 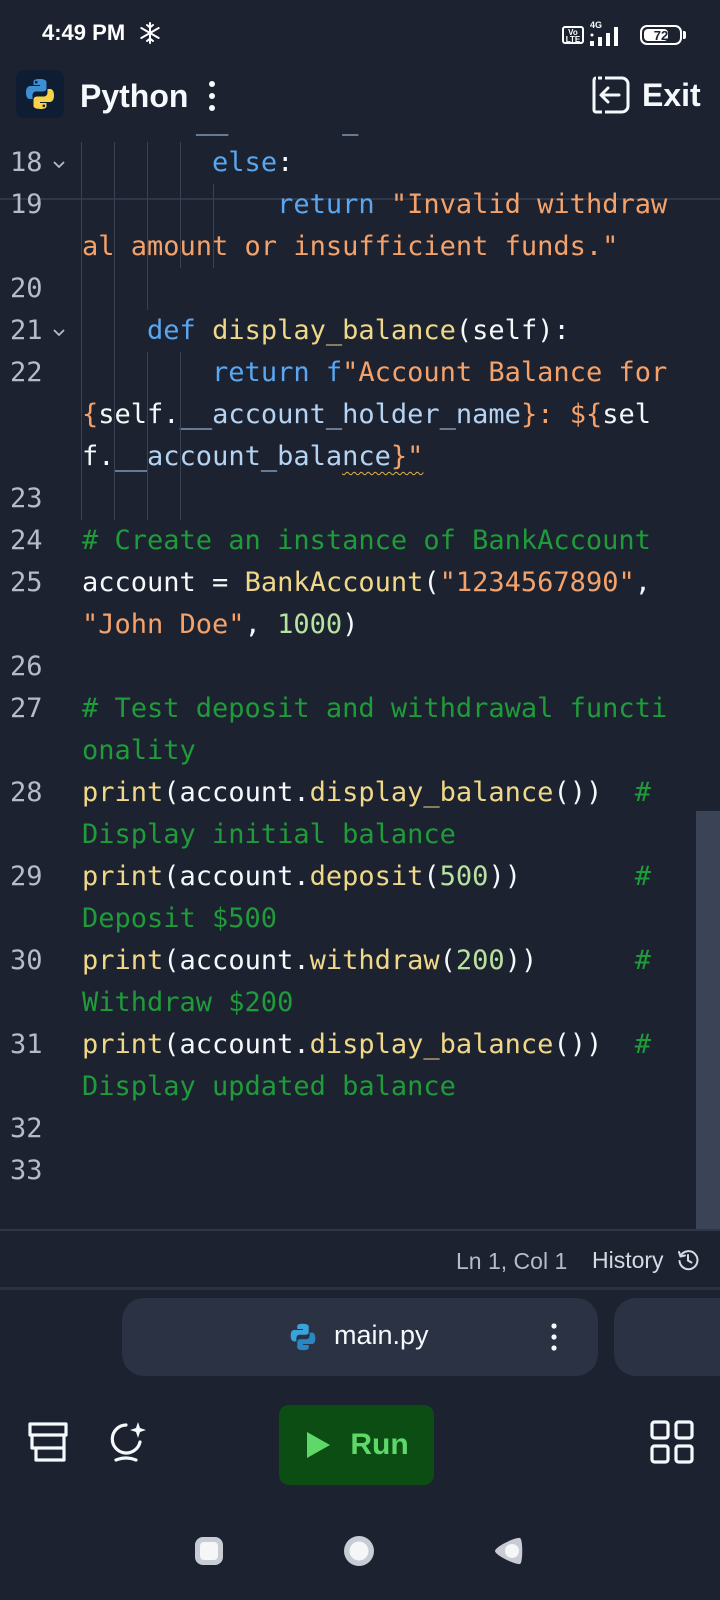 What do you see at coordinates (359, 1551) in the screenshot?
I see `home-icon` at bounding box center [359, 1551].